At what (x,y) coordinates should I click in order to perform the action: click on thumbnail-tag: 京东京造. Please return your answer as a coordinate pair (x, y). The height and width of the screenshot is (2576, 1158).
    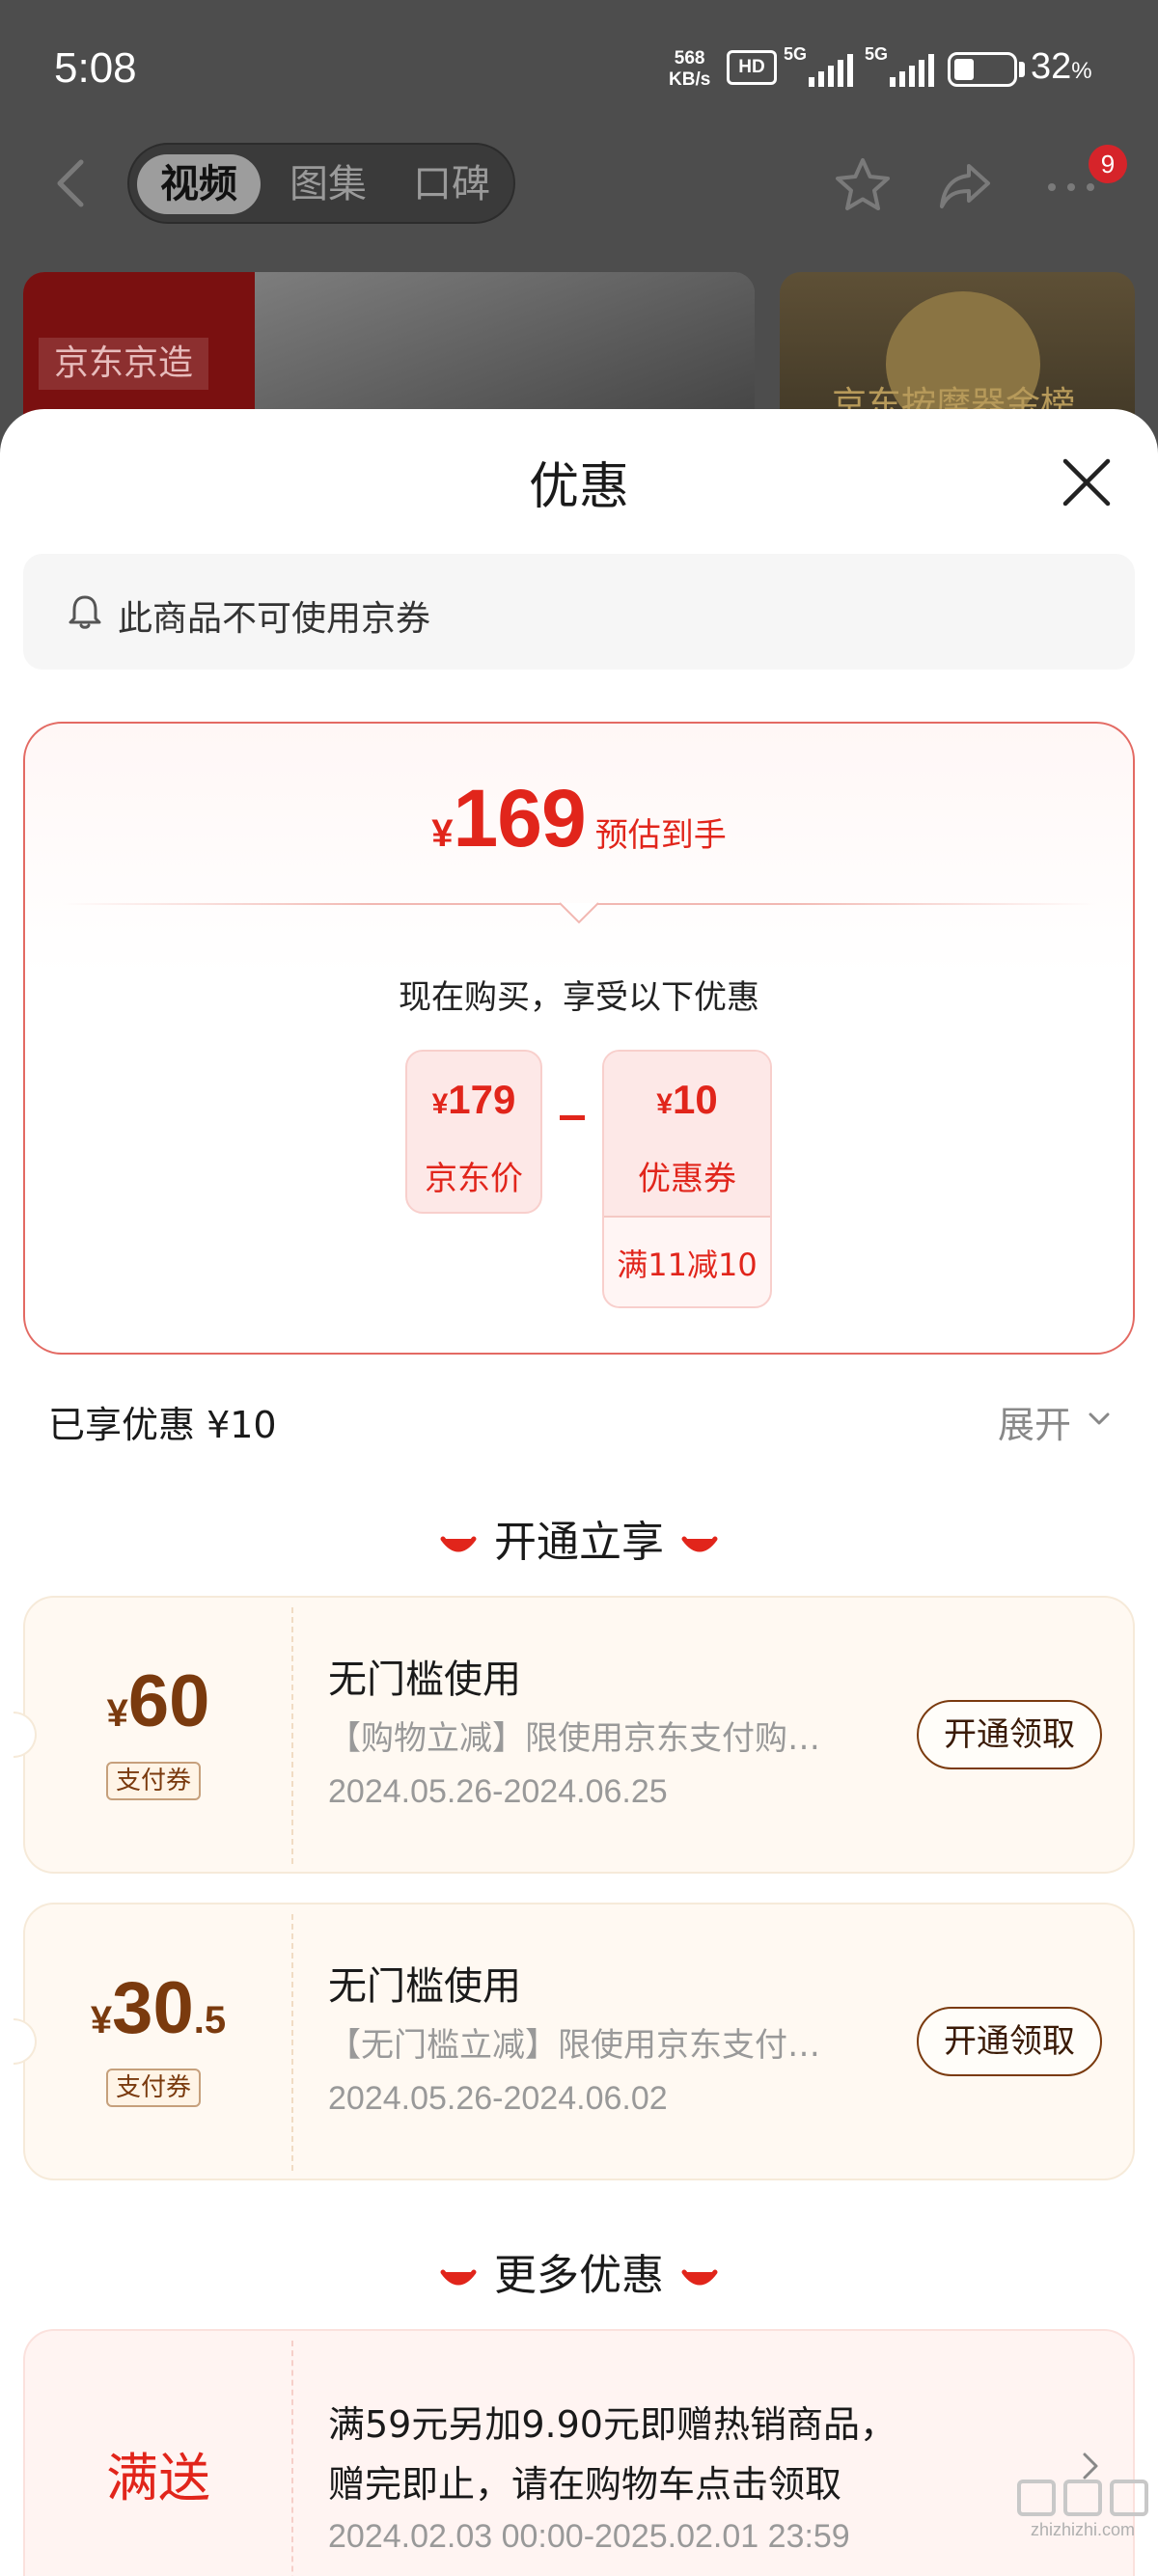
    Looking at the image, I should click on (124, 364).